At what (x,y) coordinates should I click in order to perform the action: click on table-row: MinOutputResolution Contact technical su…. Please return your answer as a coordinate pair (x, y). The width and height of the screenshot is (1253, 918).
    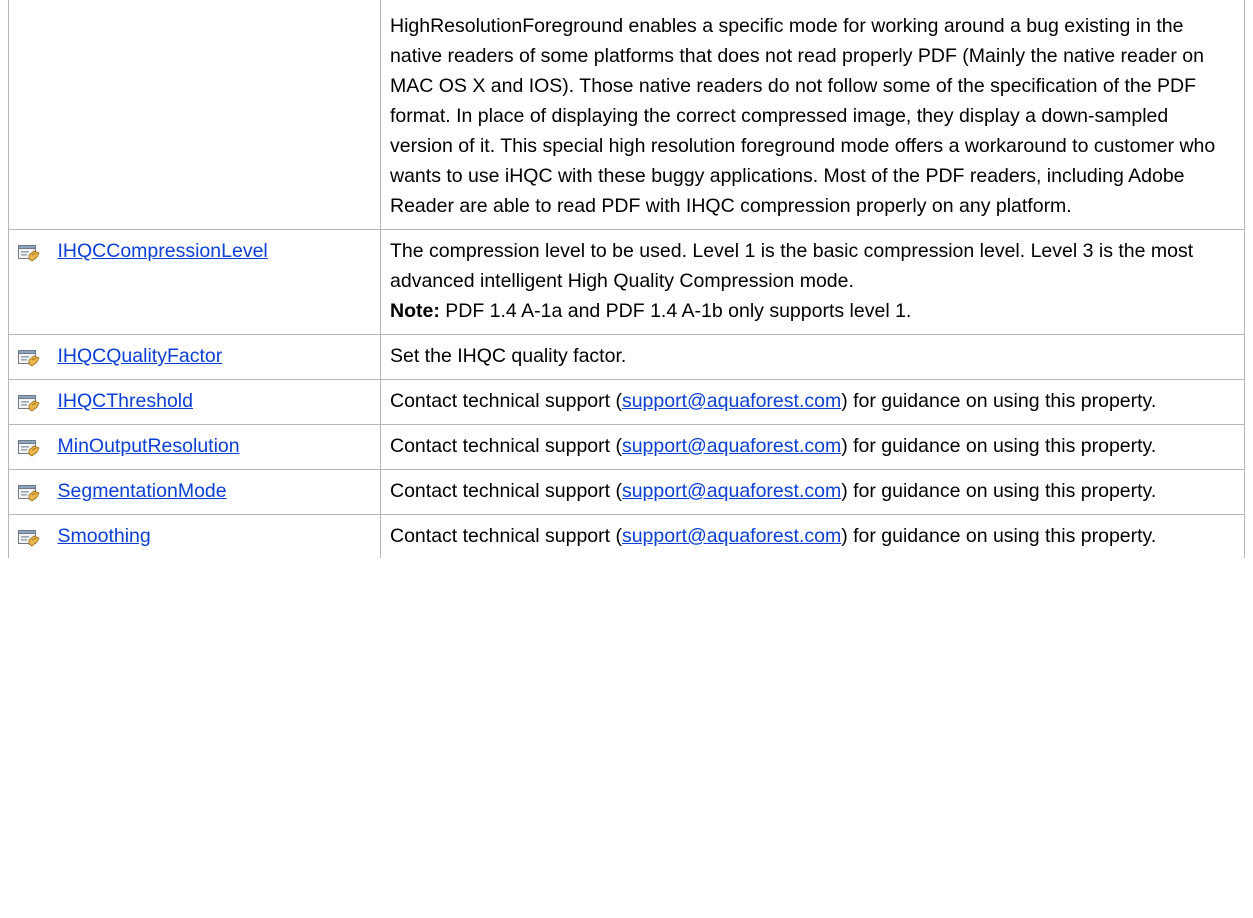
    Looking at the image, I should click on (626, 447).